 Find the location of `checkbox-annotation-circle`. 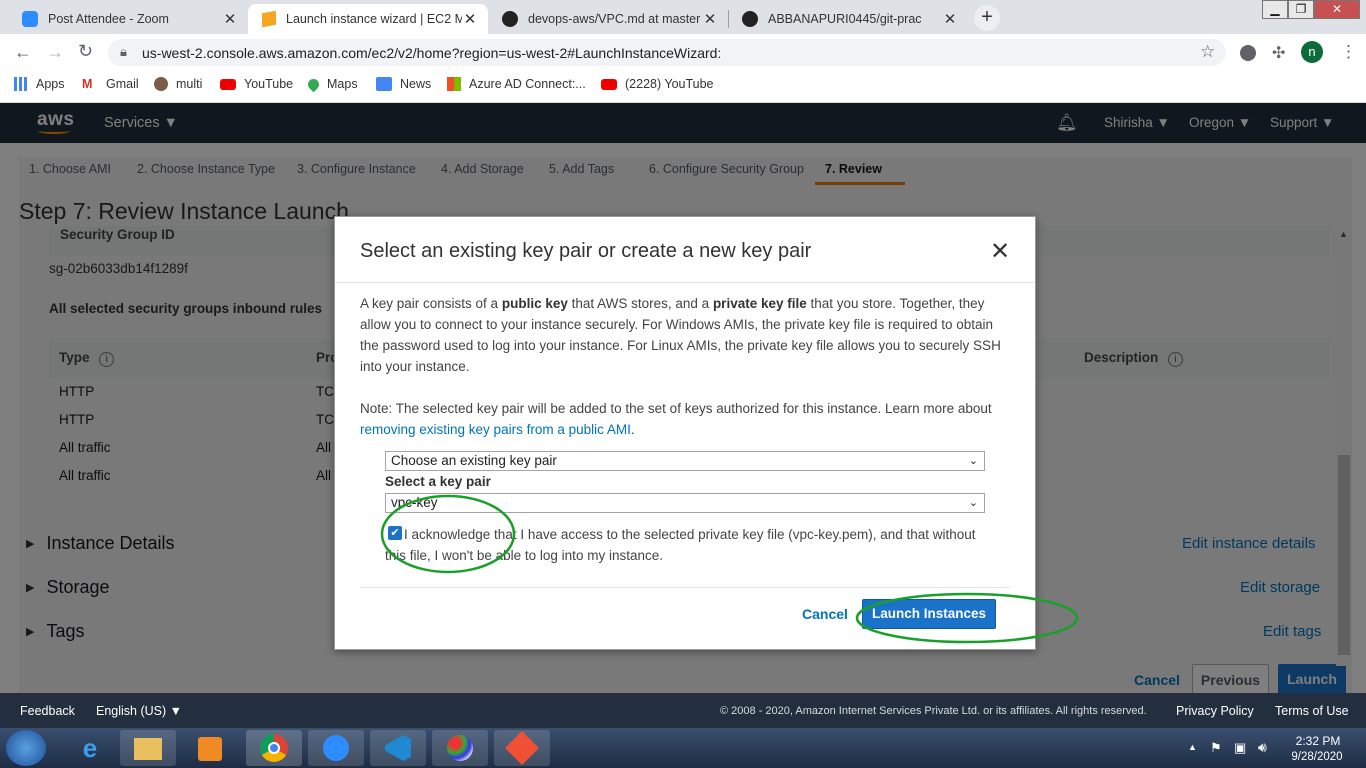

checkbox-annotation-circle is located at coordinates (448, 534).